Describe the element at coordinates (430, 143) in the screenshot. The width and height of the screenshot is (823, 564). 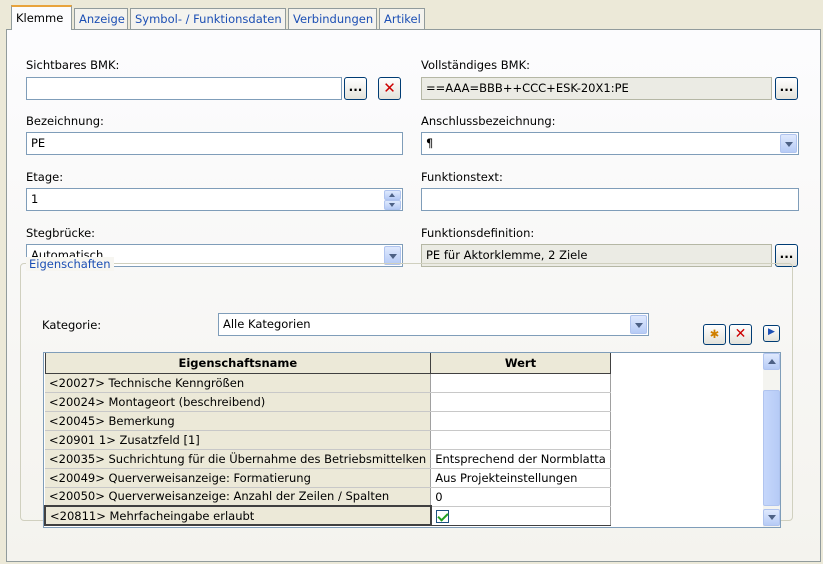
I see `connection-value: ¶` at that location.